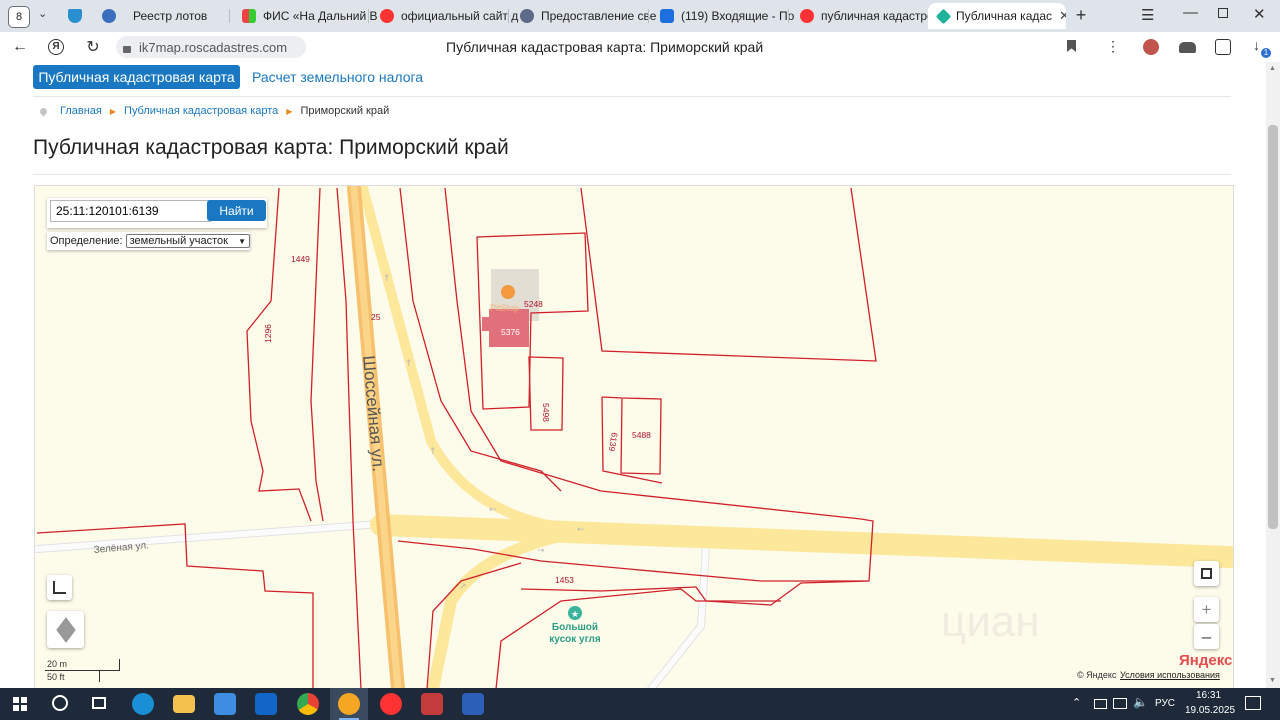 Image resolution: width=1280 pixels, height=720 pixels. What do you see at coordinates (867, 16) in the screenshot?
I see `tab-search-cadastre: публичная кадастро` at bounding box center [867, 16].